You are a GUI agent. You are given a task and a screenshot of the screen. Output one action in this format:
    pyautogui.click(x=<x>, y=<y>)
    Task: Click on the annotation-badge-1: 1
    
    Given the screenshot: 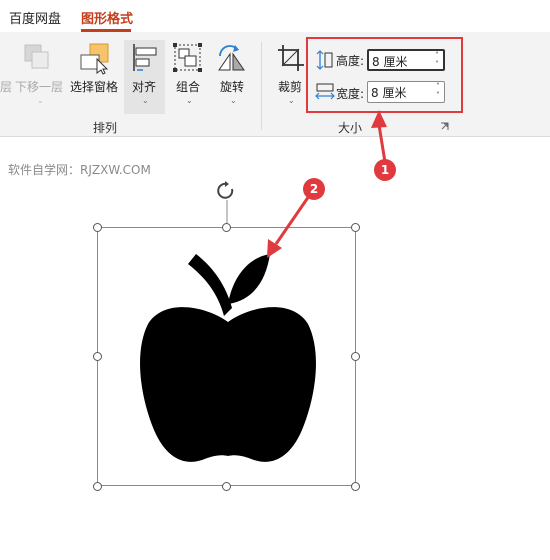 What is the action you would take?
    pyautogui.click(x=385, y=170)
    